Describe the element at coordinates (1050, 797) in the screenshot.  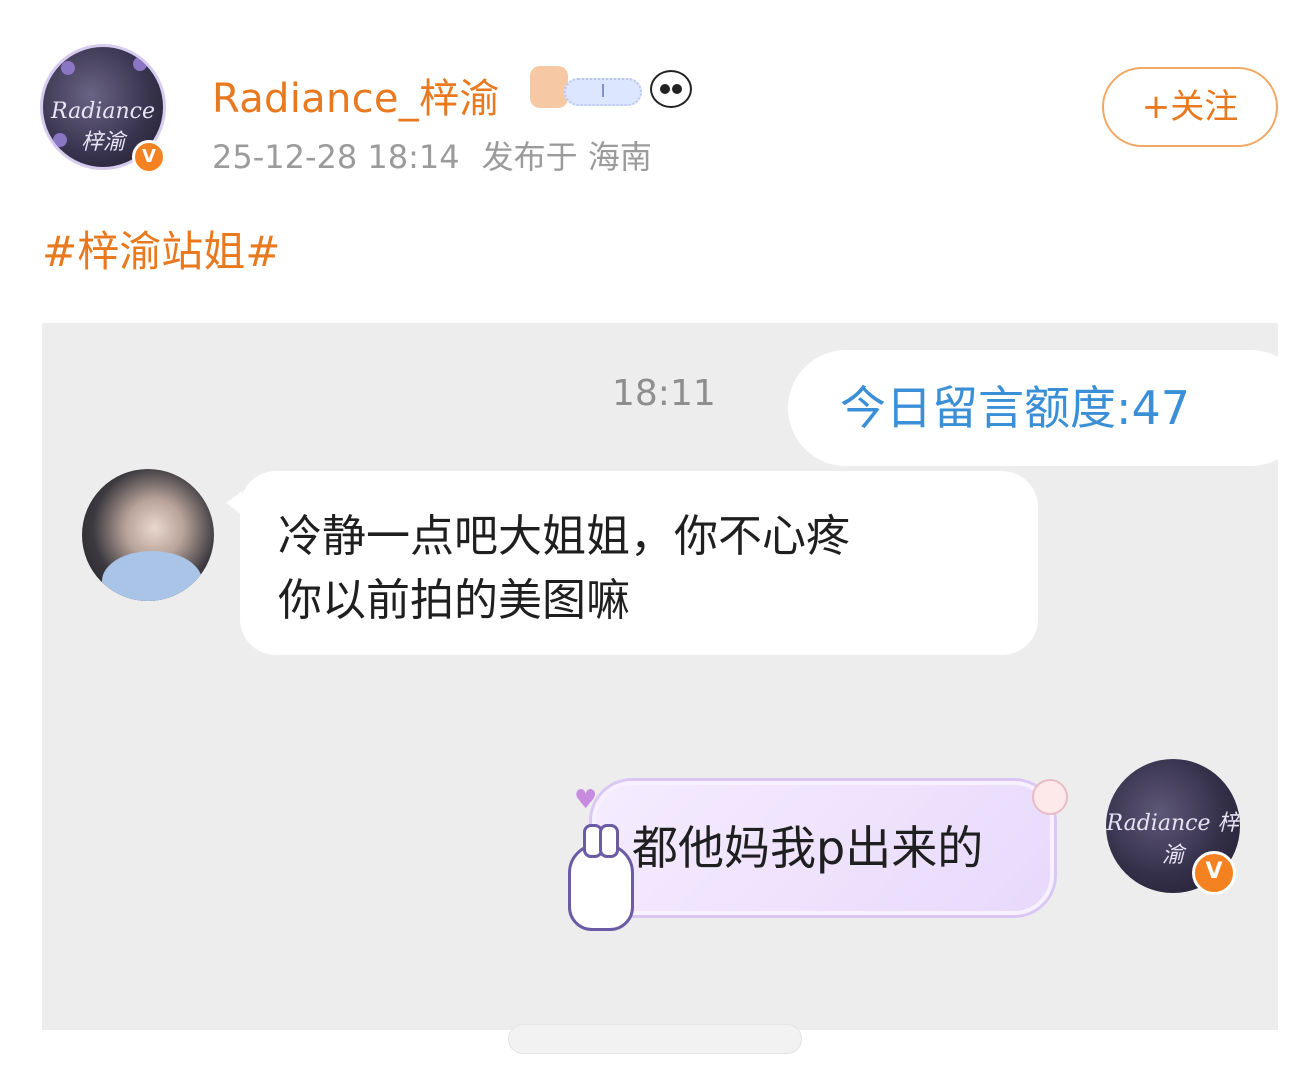
I see `paw-icon` at that location.